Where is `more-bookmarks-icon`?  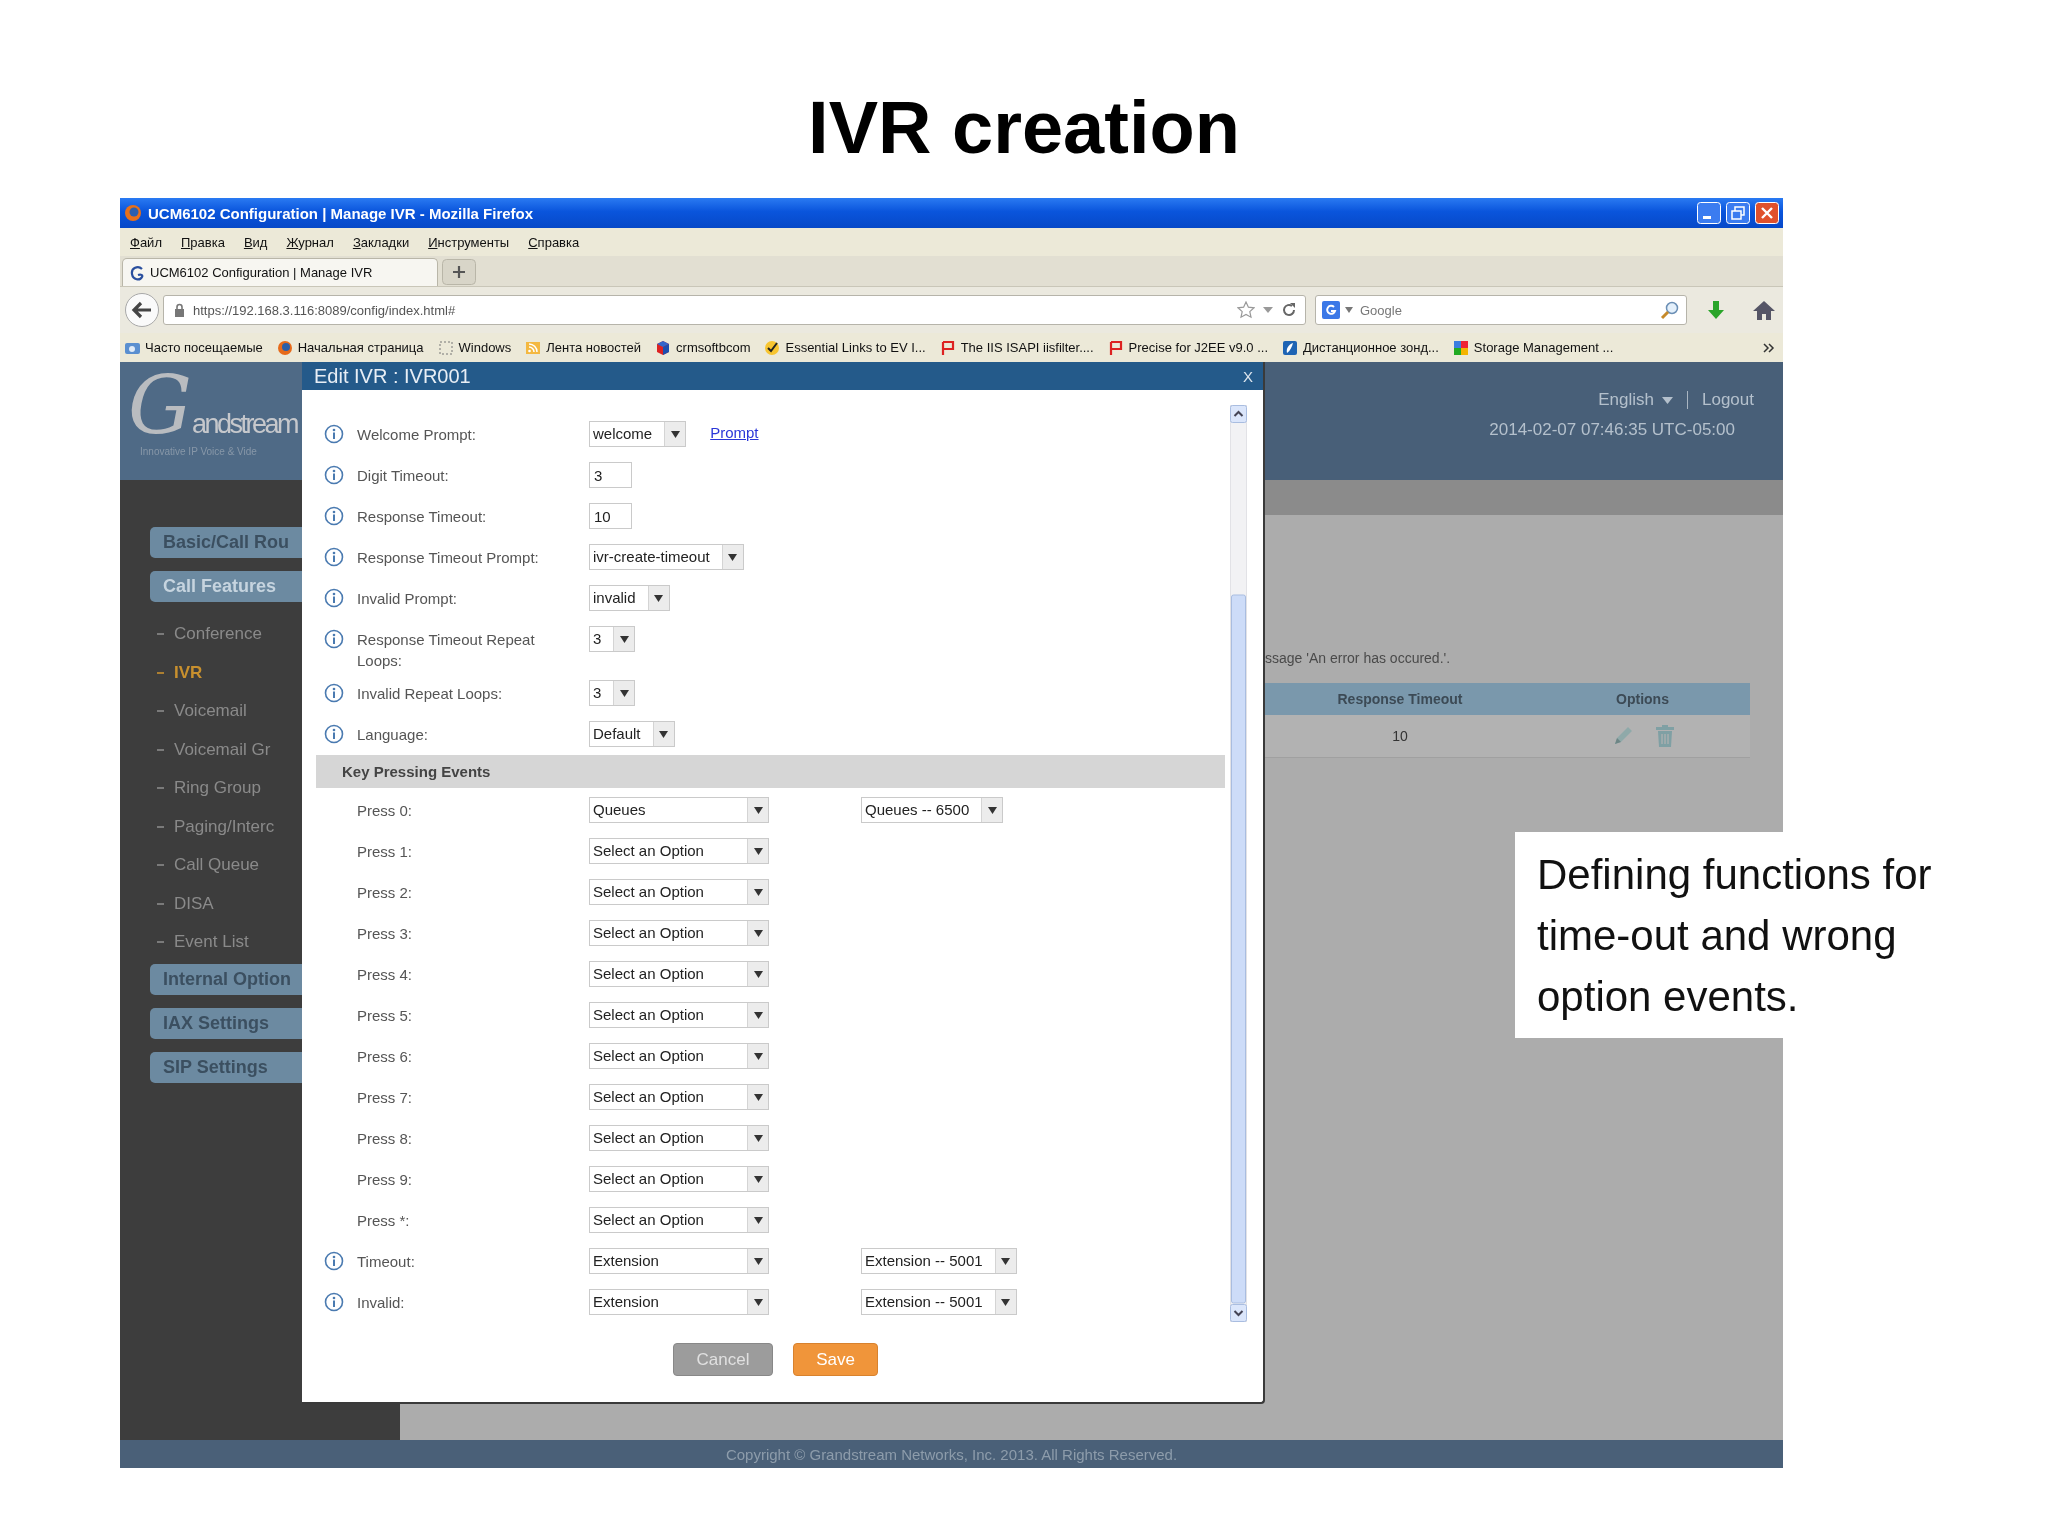
more-bookmarks-icon is located at coordinates (1769, 347).